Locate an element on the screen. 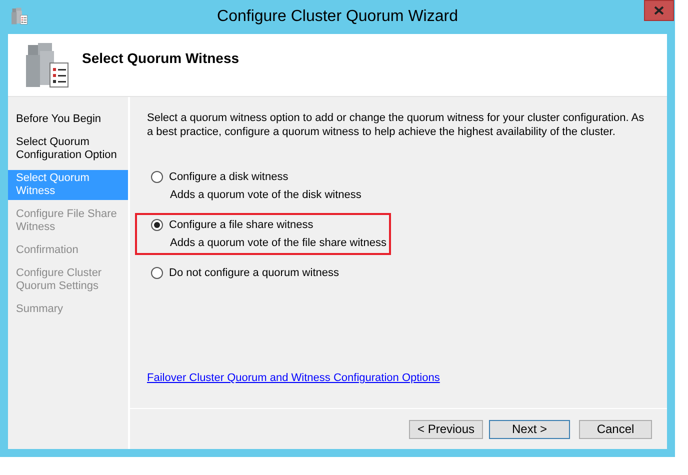 This screenshot has height=475, width=688. option-label: Do not configure a quorum witness is located at coordinates (254, 273).